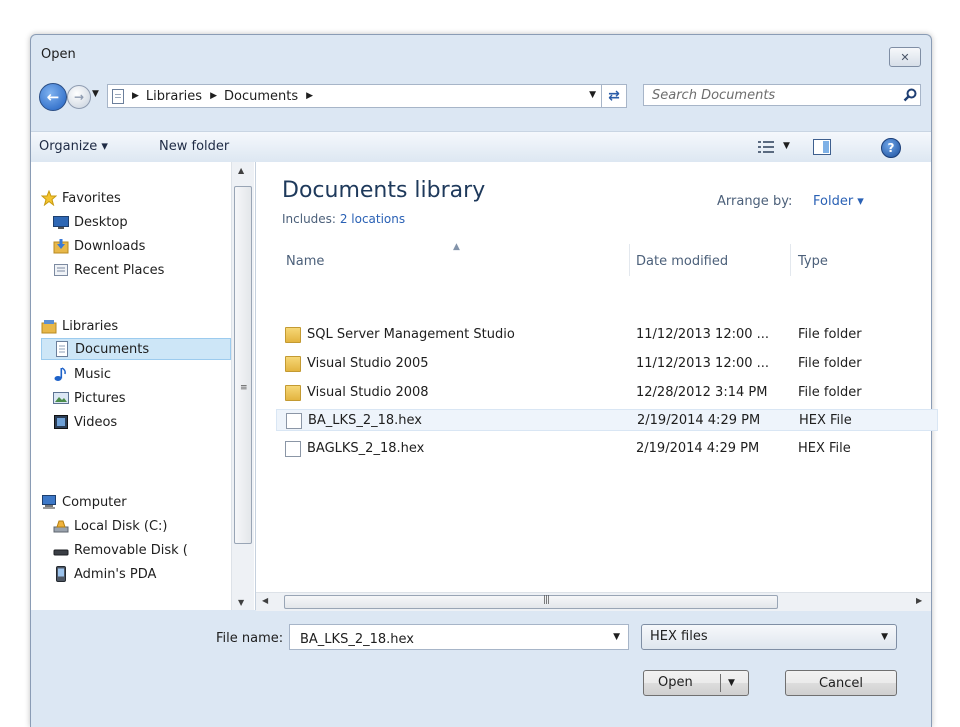  I want to click on address-bar: ▶ Libraries ▶ Documents ▶ ▼ ⇄, so click(367, 96).